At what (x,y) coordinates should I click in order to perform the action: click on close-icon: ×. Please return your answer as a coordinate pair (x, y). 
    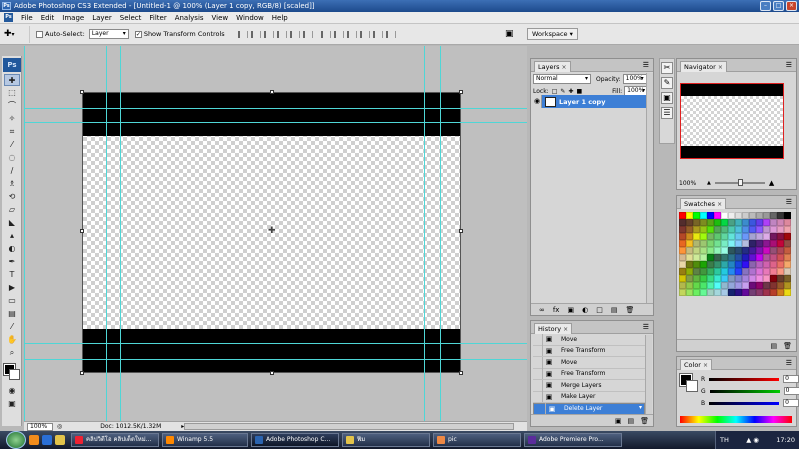
    Looking at the image, I should click on (720, 67).